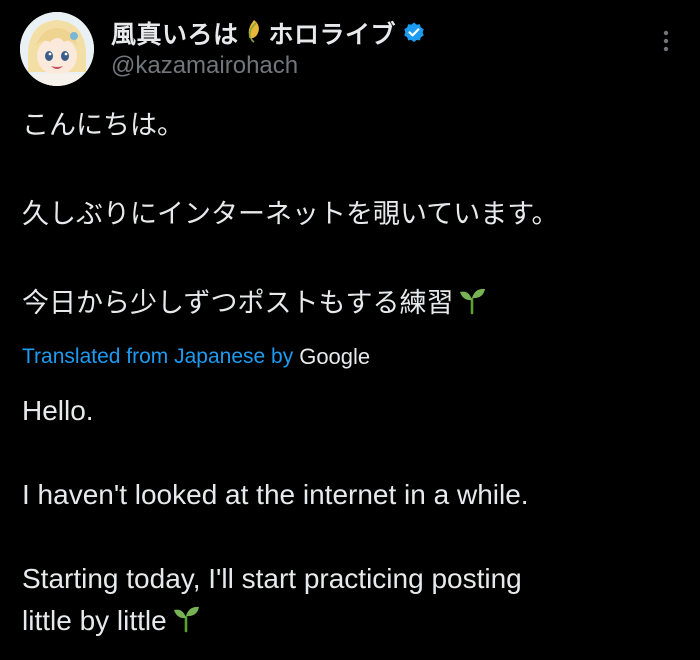 The image size is (700, 660). Describe the element at coordinates (103, 125) in the screenshot. I see `original-line: こんにちは。` at that location.